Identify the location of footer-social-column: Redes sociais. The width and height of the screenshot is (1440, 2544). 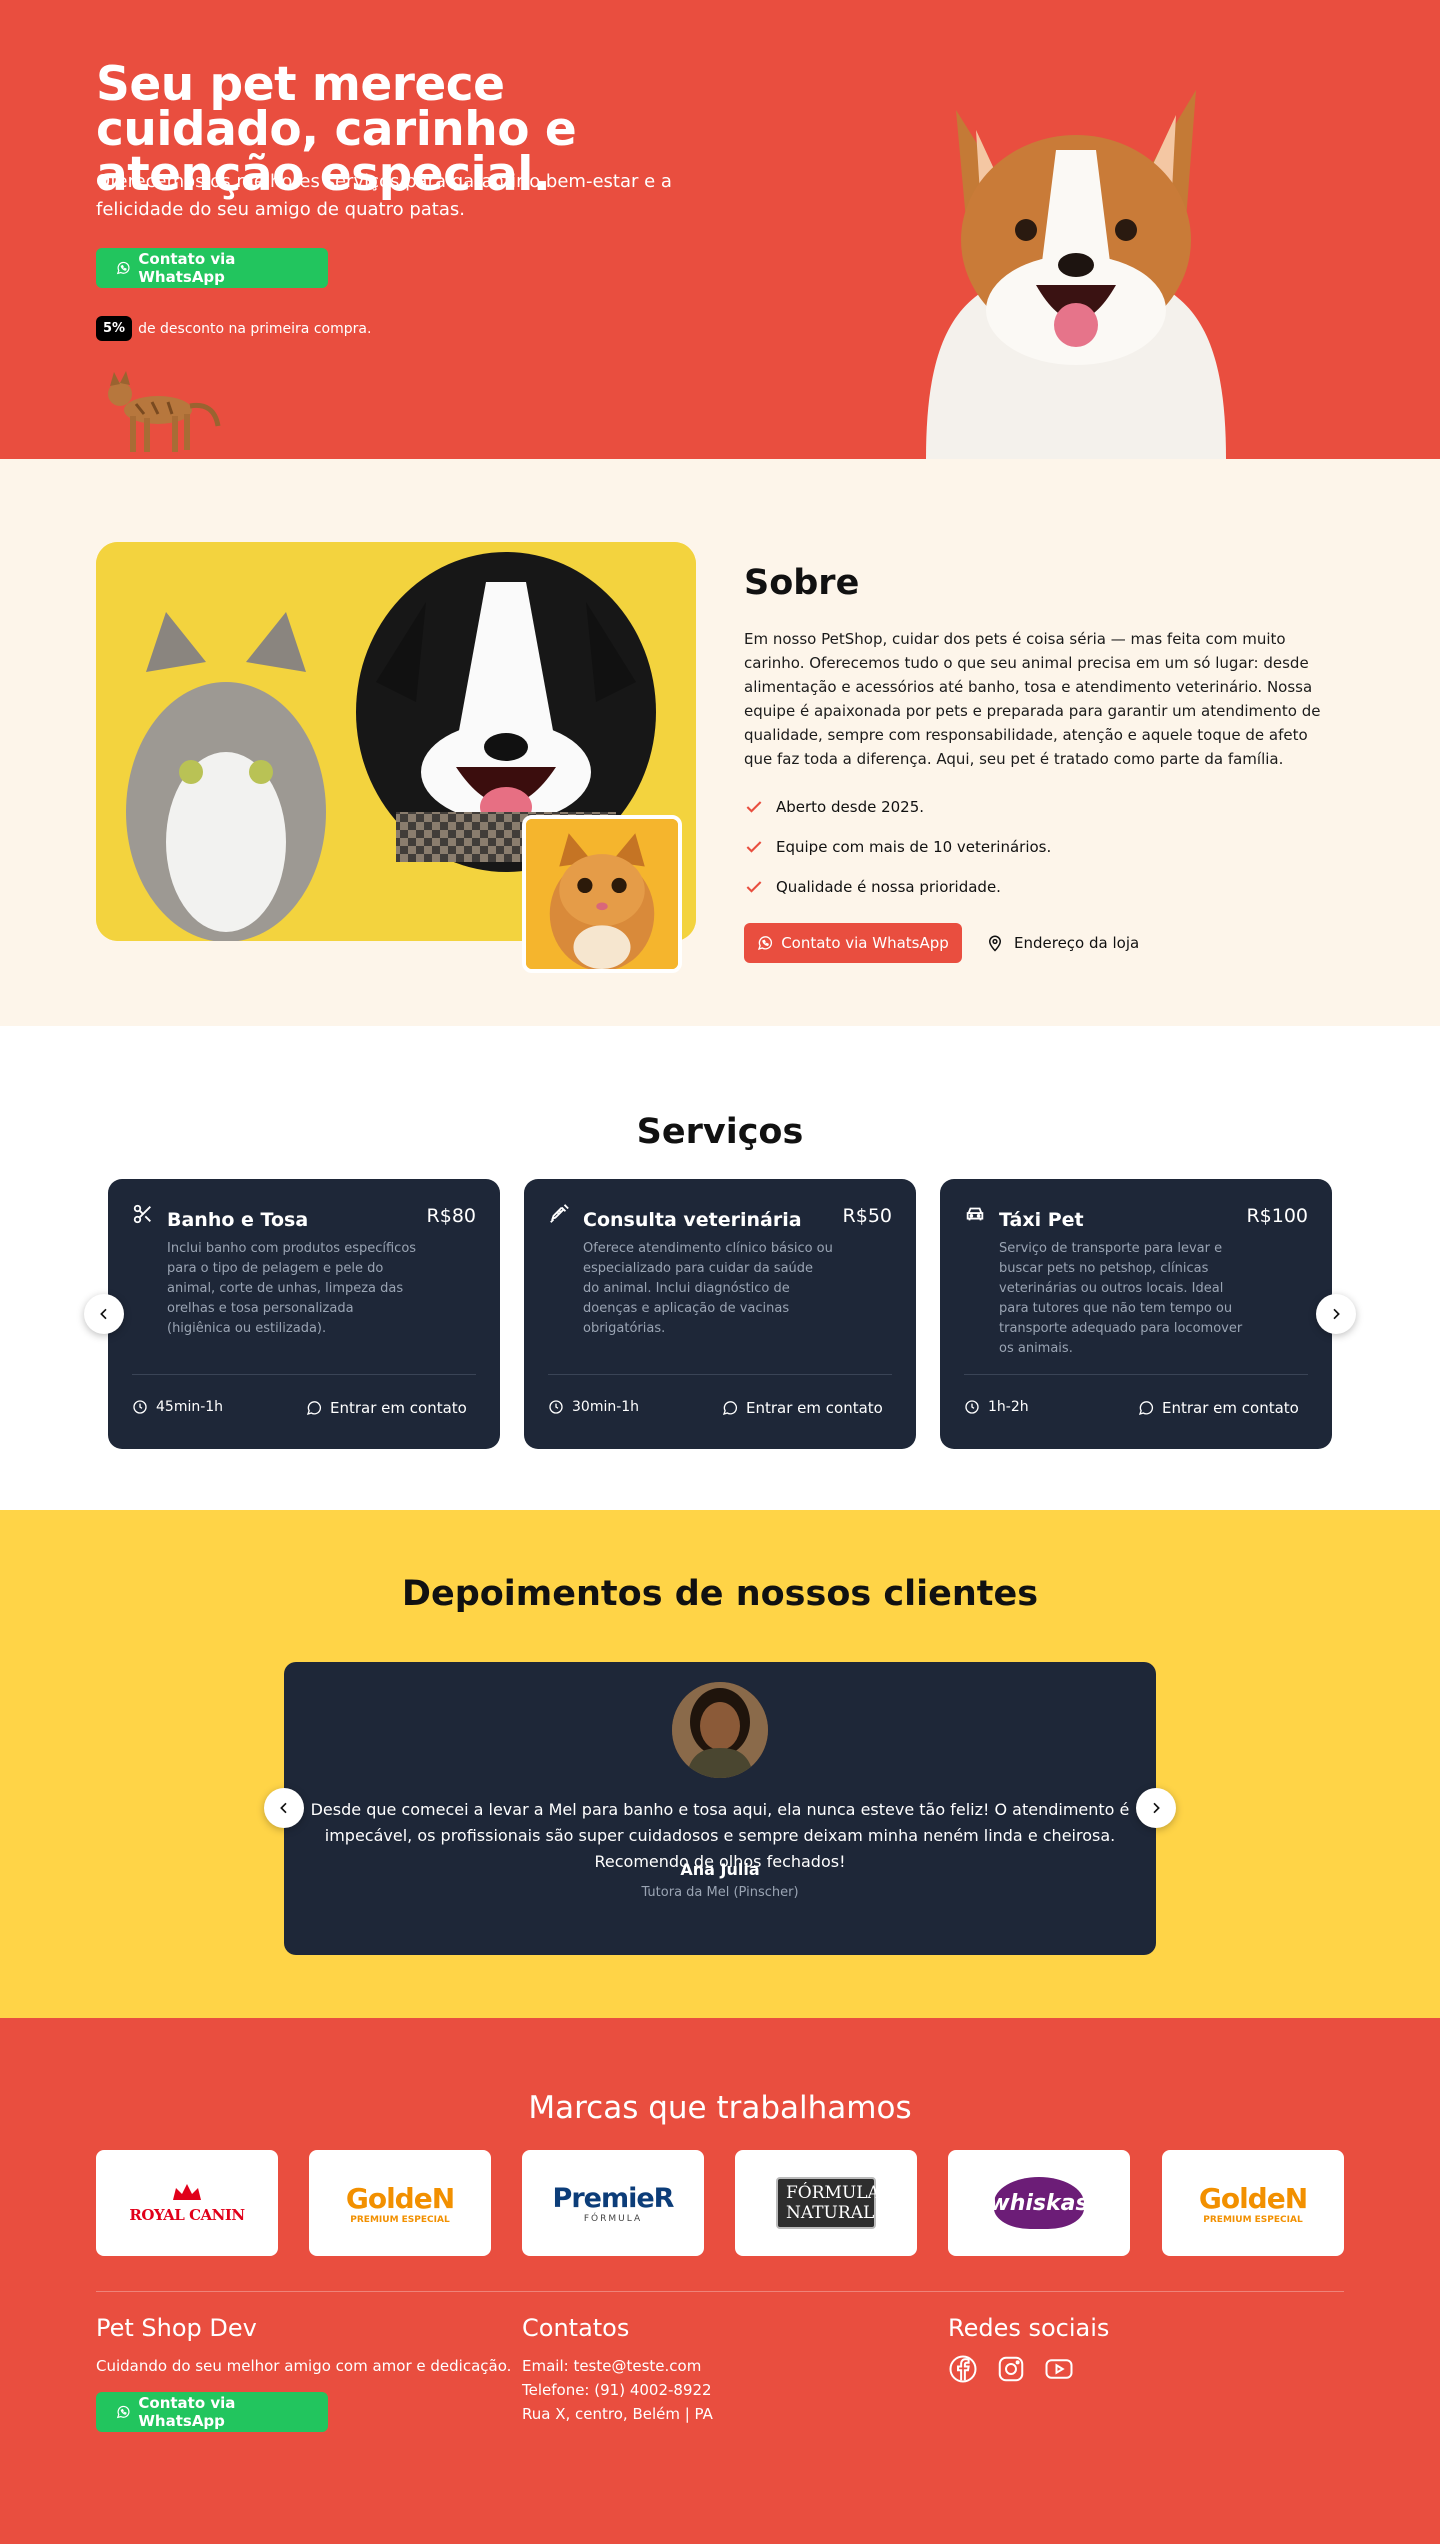
(1028, 2349).